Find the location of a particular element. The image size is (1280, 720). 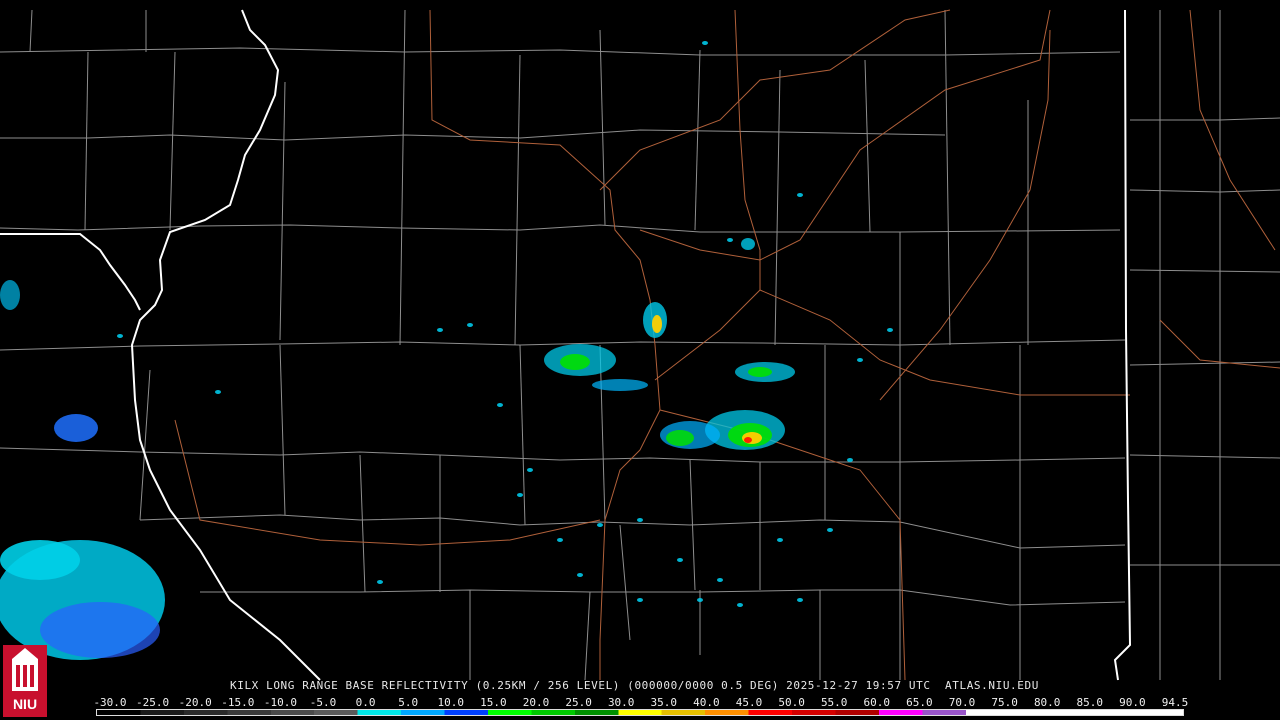

legend-tick-label: 55.0 is located at coordinates (834, 702).